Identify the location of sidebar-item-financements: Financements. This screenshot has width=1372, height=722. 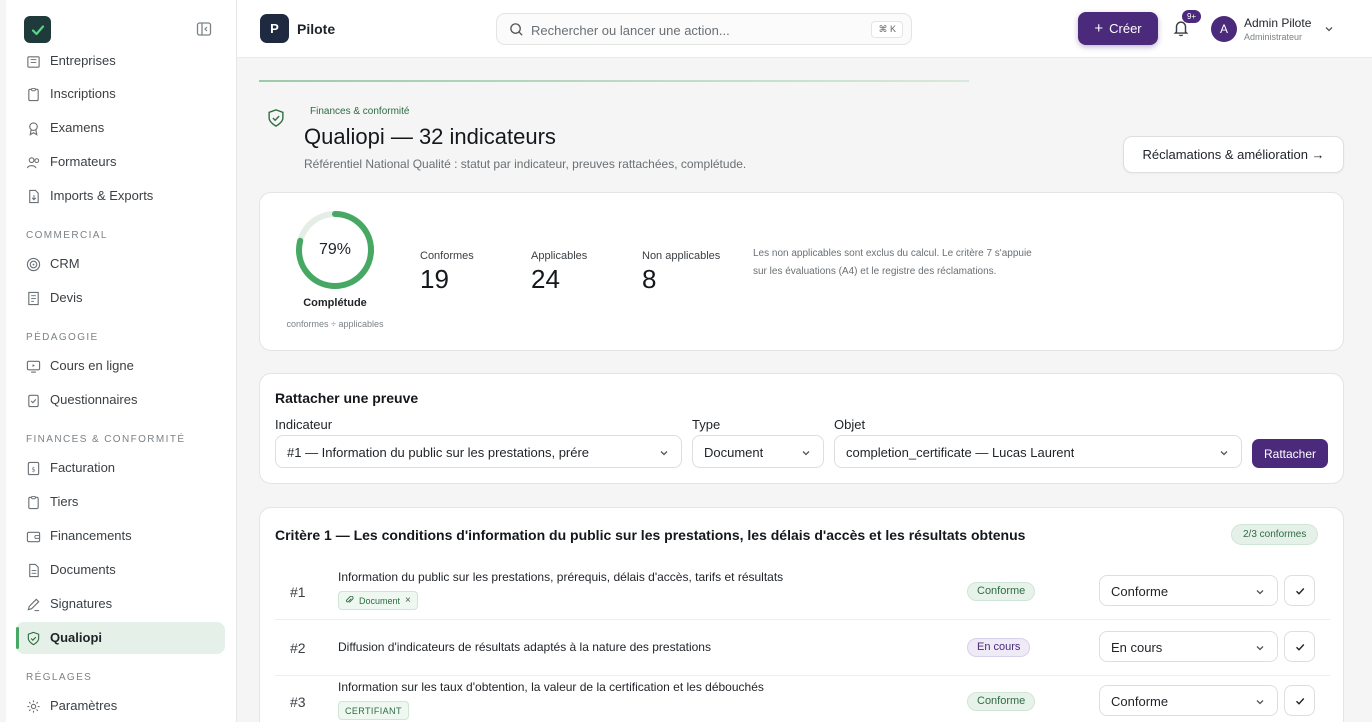
(120, 536).